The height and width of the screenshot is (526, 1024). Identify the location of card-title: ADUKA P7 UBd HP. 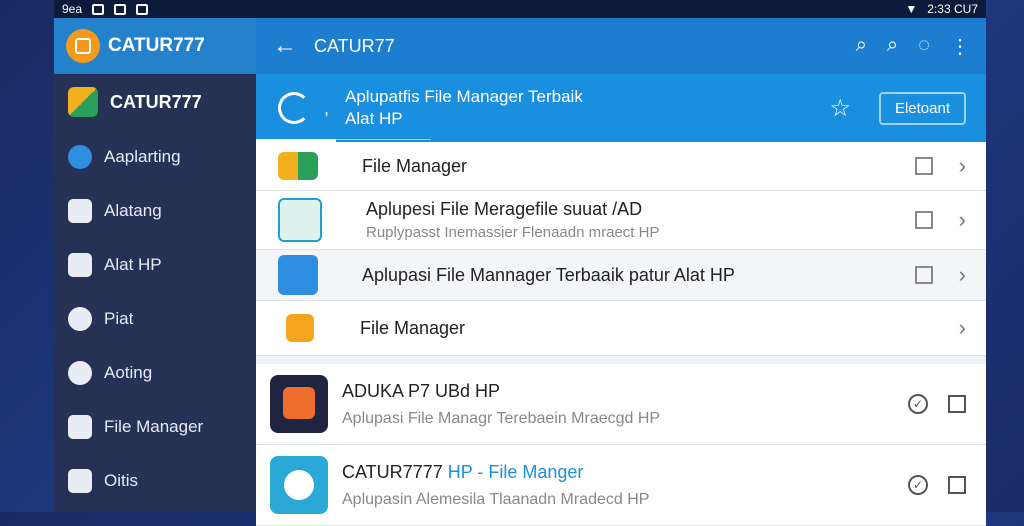
(421, 390).